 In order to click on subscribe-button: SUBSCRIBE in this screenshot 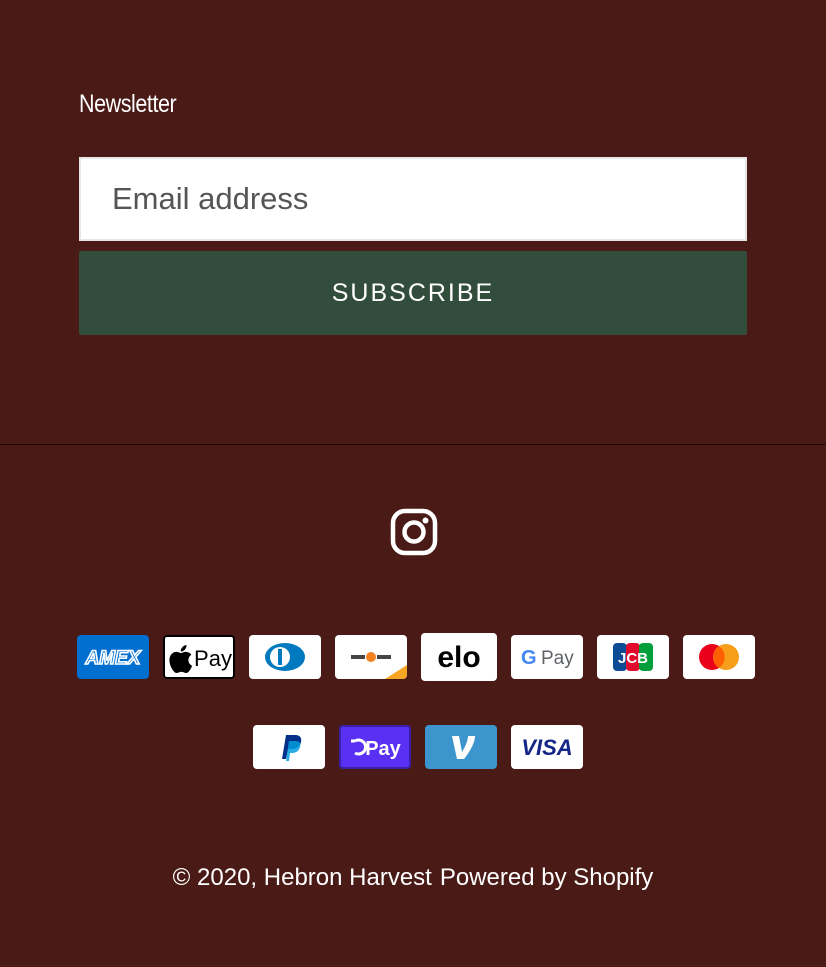, I will do `click(413, 293)`.